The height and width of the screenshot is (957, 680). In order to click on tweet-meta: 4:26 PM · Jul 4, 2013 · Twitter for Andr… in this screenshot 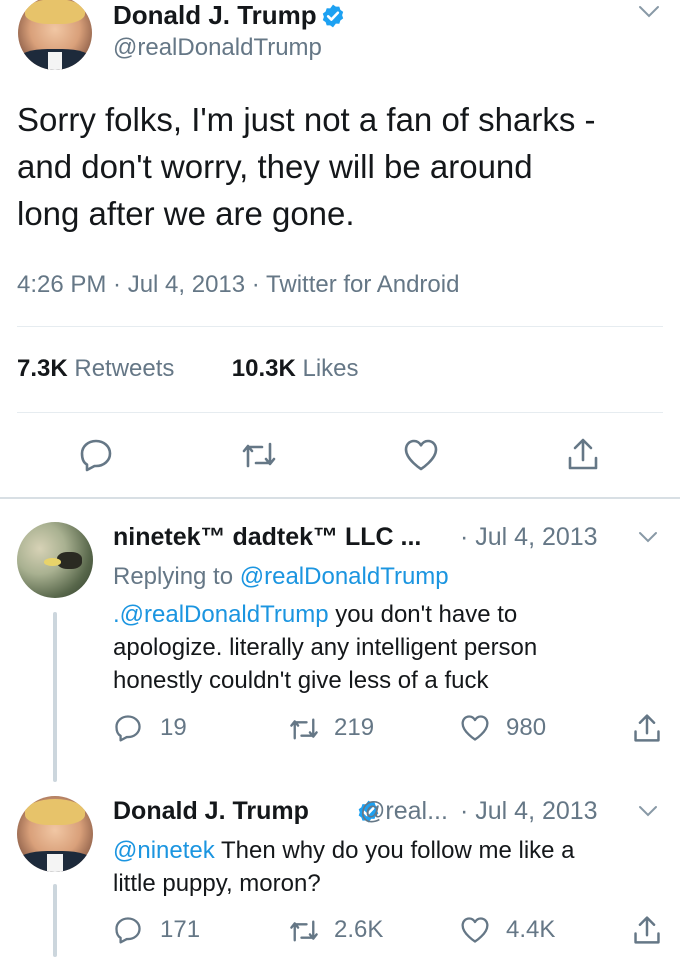, I will do `click(238, 285)`.